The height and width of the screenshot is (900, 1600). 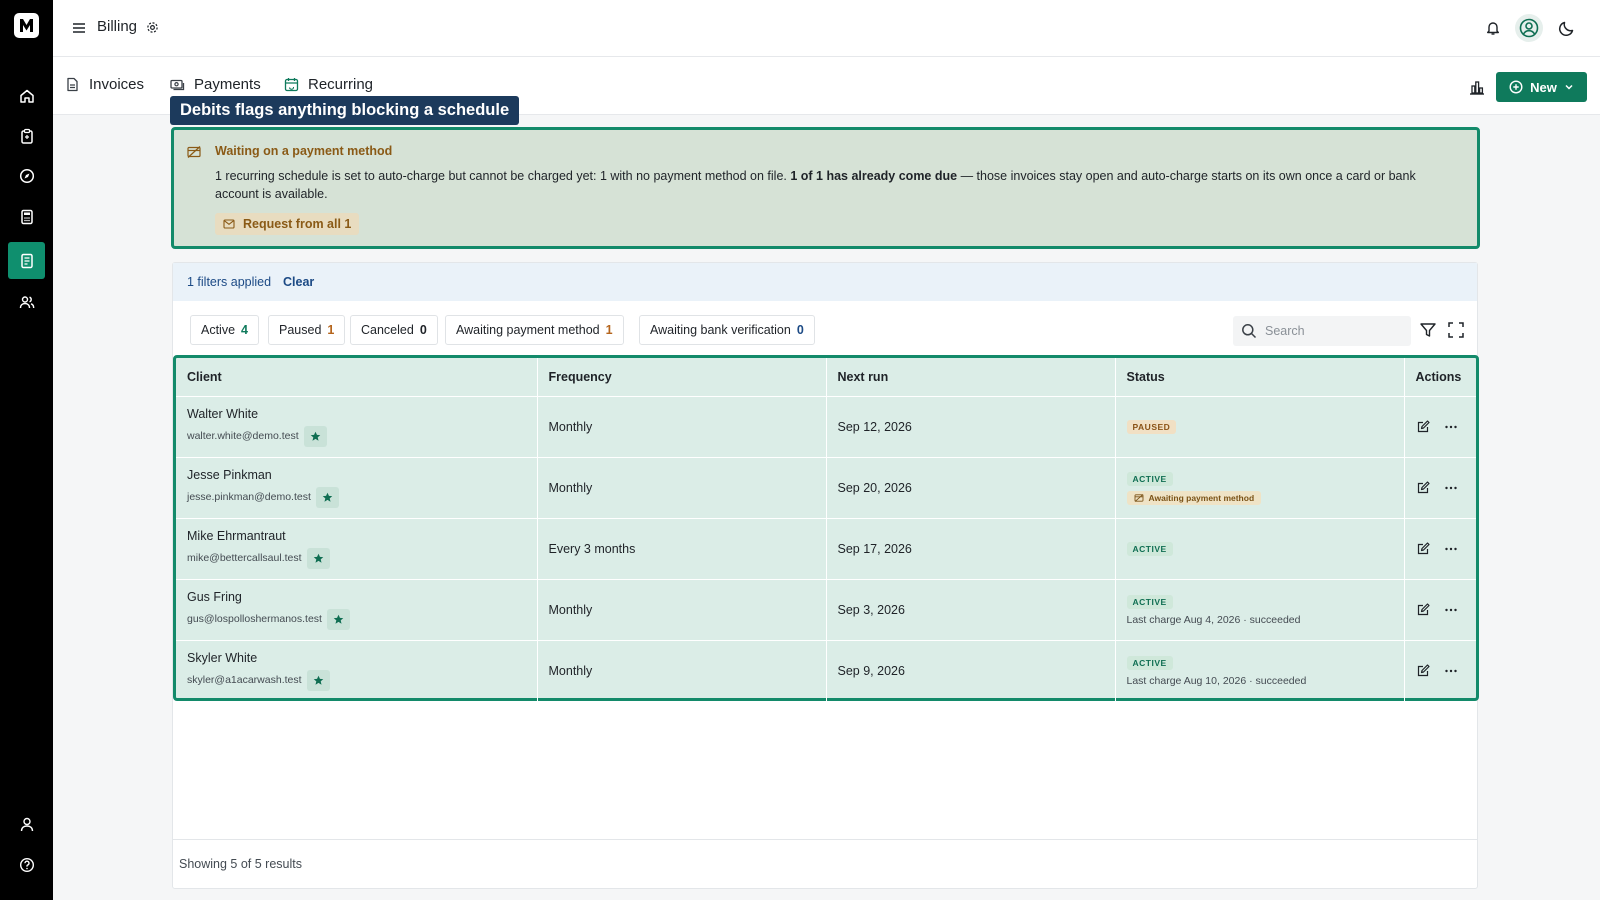 I want to click on tab-payments: Payments, so click(x=215, y=84).